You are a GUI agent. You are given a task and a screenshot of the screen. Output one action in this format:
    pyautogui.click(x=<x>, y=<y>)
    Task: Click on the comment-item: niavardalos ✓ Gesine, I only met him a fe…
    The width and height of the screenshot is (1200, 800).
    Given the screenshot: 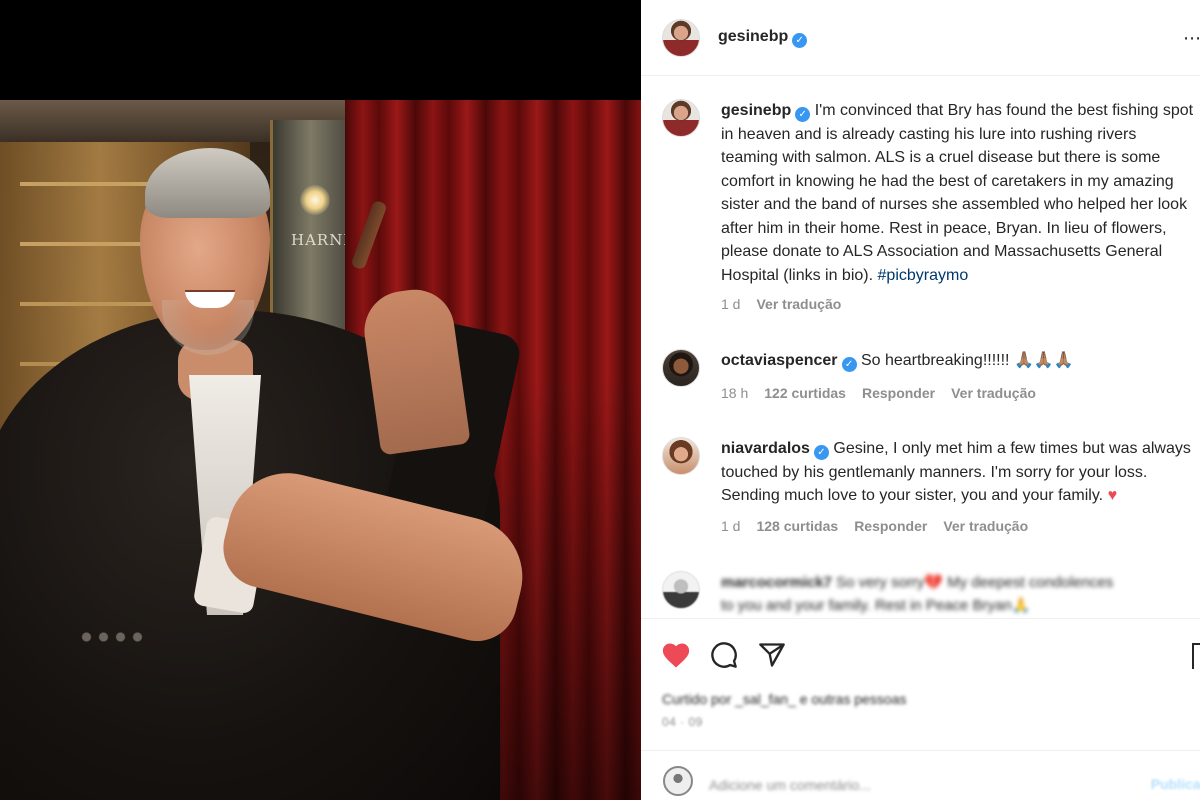 What is the action you would take?
    pyautogui.click(x=927, y=492)
    